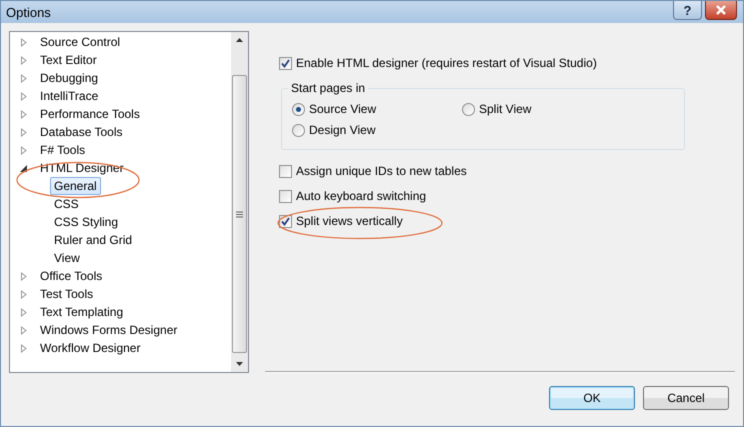 This screenshot has height=427, width=744. Describe the element at coordinates (239, 40) in the screenshot. I see `scroll-up-icon` at that location.